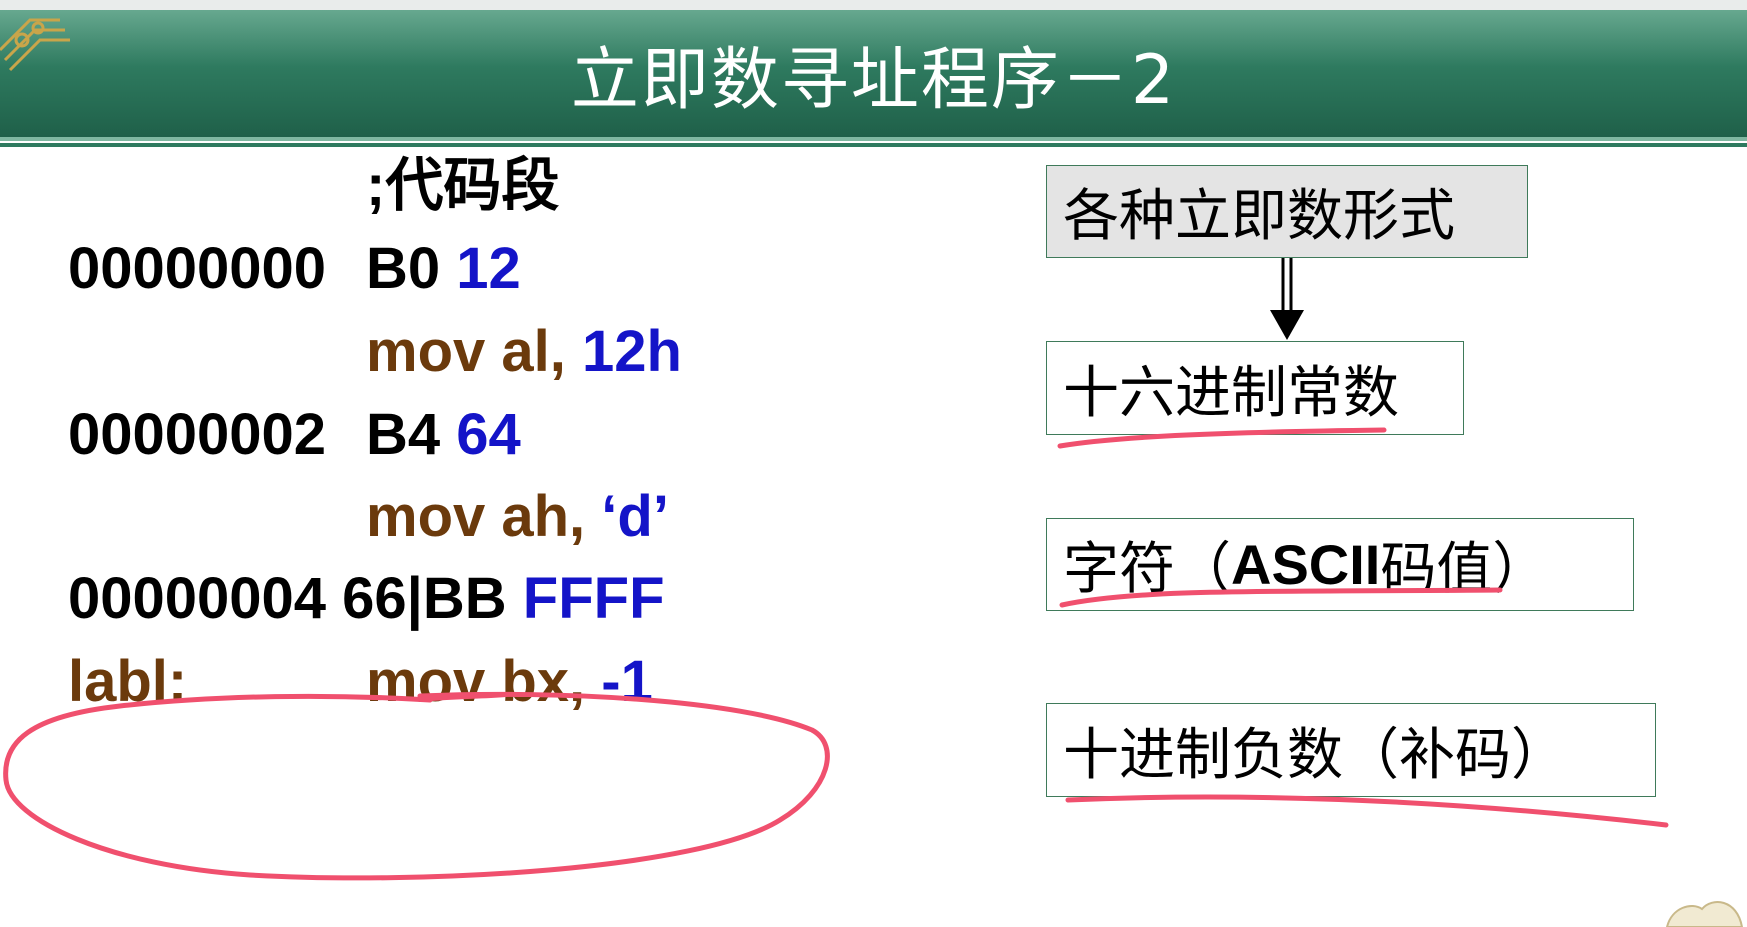 This screenshot has height=927, width=1747. I want to click on underline-hex, so click(1222, 438).